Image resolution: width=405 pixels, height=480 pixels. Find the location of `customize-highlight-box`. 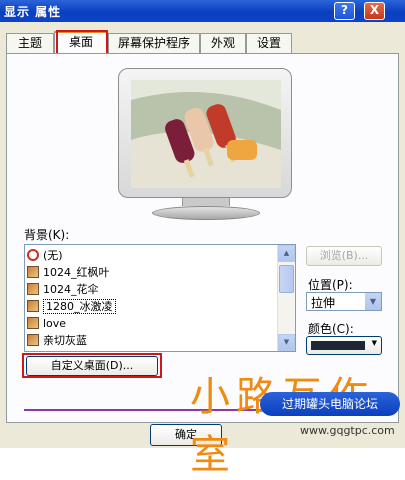

customize-highlight-box is located at coordinates (92, 365).